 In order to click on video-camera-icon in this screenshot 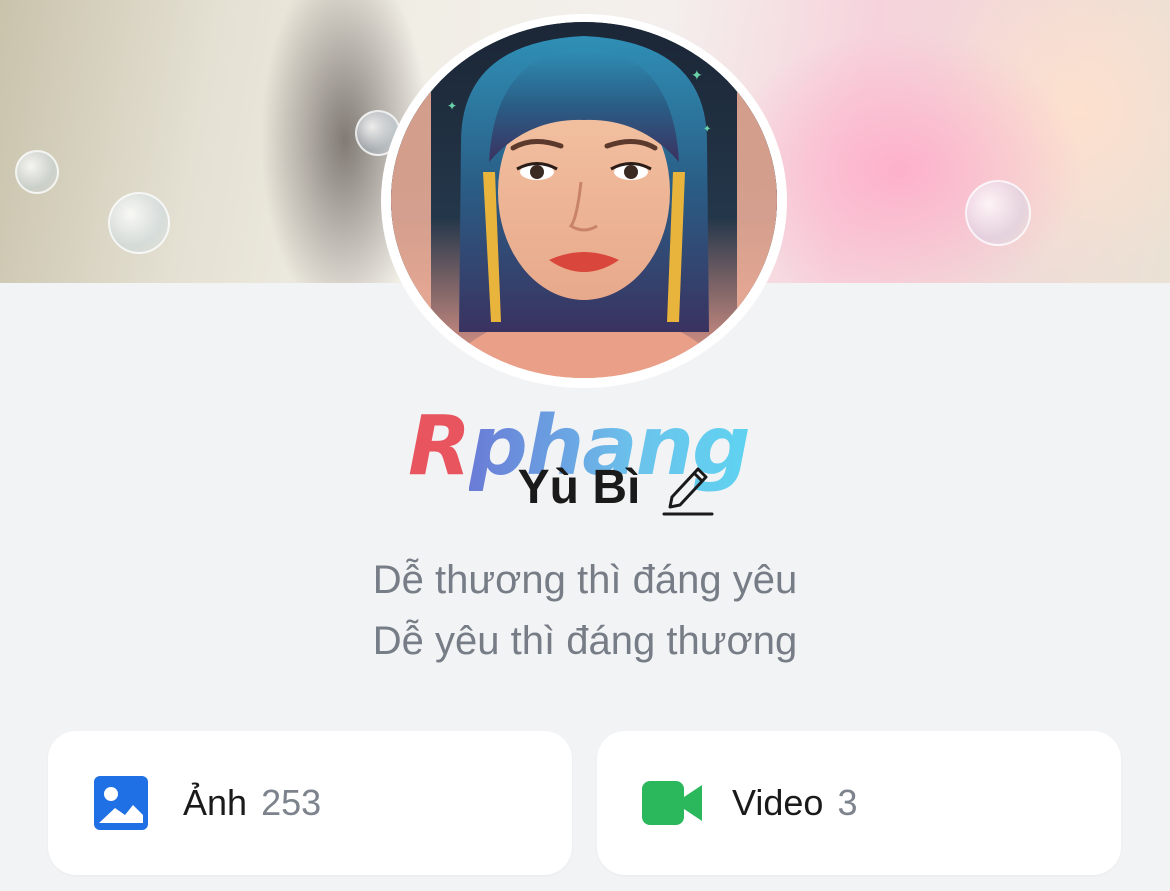, I will do `click(672, 803)`.